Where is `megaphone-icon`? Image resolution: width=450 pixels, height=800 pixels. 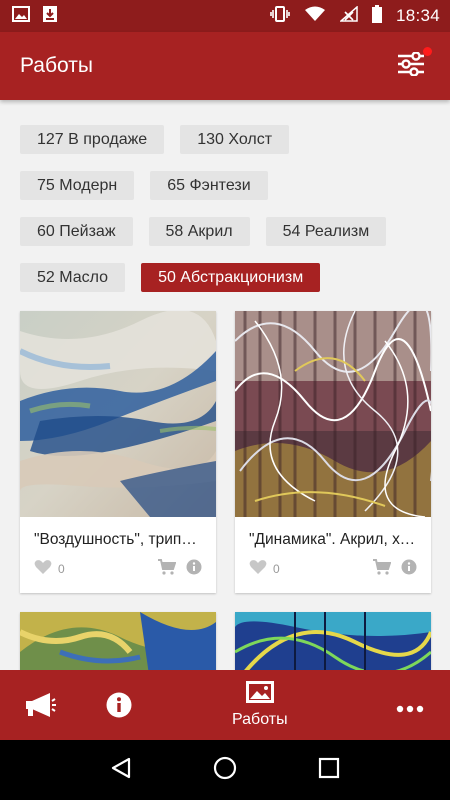
megaphone-icon is located at coordinates (40, 707).